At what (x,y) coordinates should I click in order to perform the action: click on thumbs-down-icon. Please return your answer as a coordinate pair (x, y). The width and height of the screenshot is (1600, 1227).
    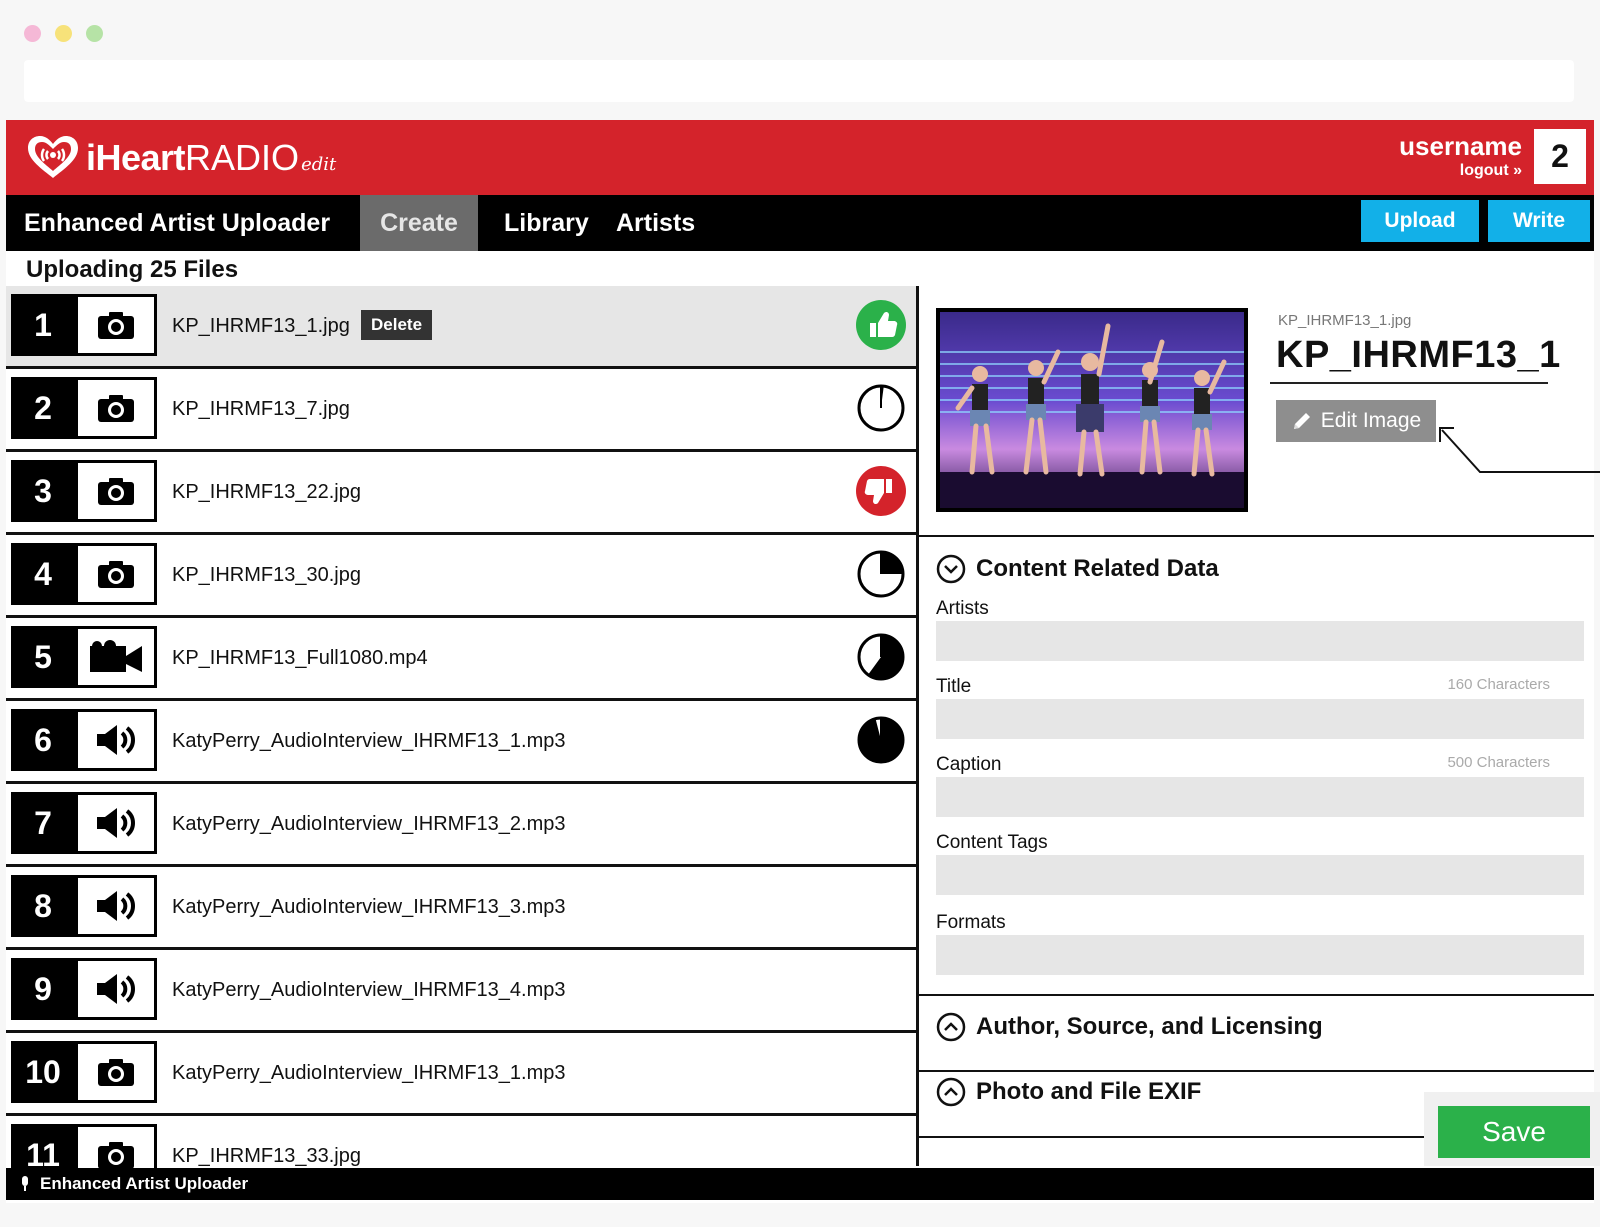
    Looking at the image, I should click on (881, 491).